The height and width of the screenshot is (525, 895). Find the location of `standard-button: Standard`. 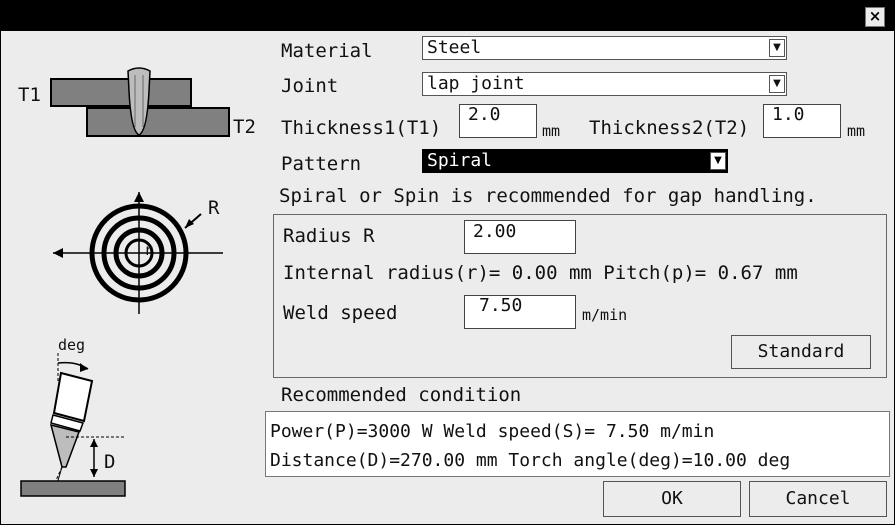

standard-button: Standard is located at coordinates (801, 352).